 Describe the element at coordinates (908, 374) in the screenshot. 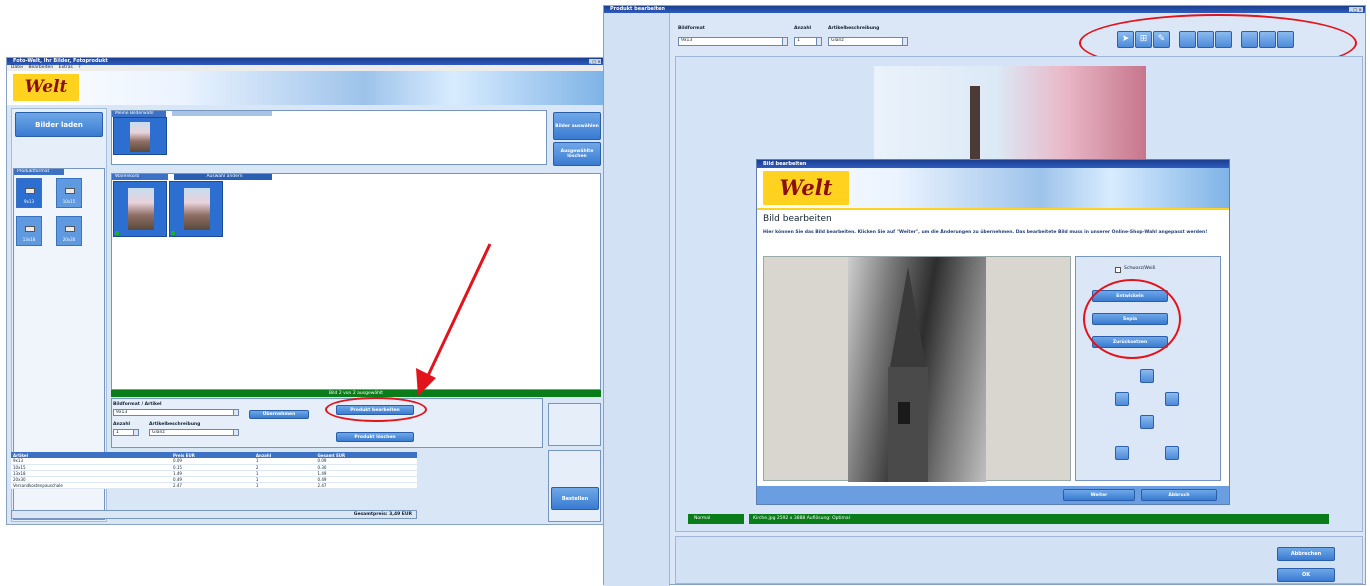

I see `church-tower` at that location.